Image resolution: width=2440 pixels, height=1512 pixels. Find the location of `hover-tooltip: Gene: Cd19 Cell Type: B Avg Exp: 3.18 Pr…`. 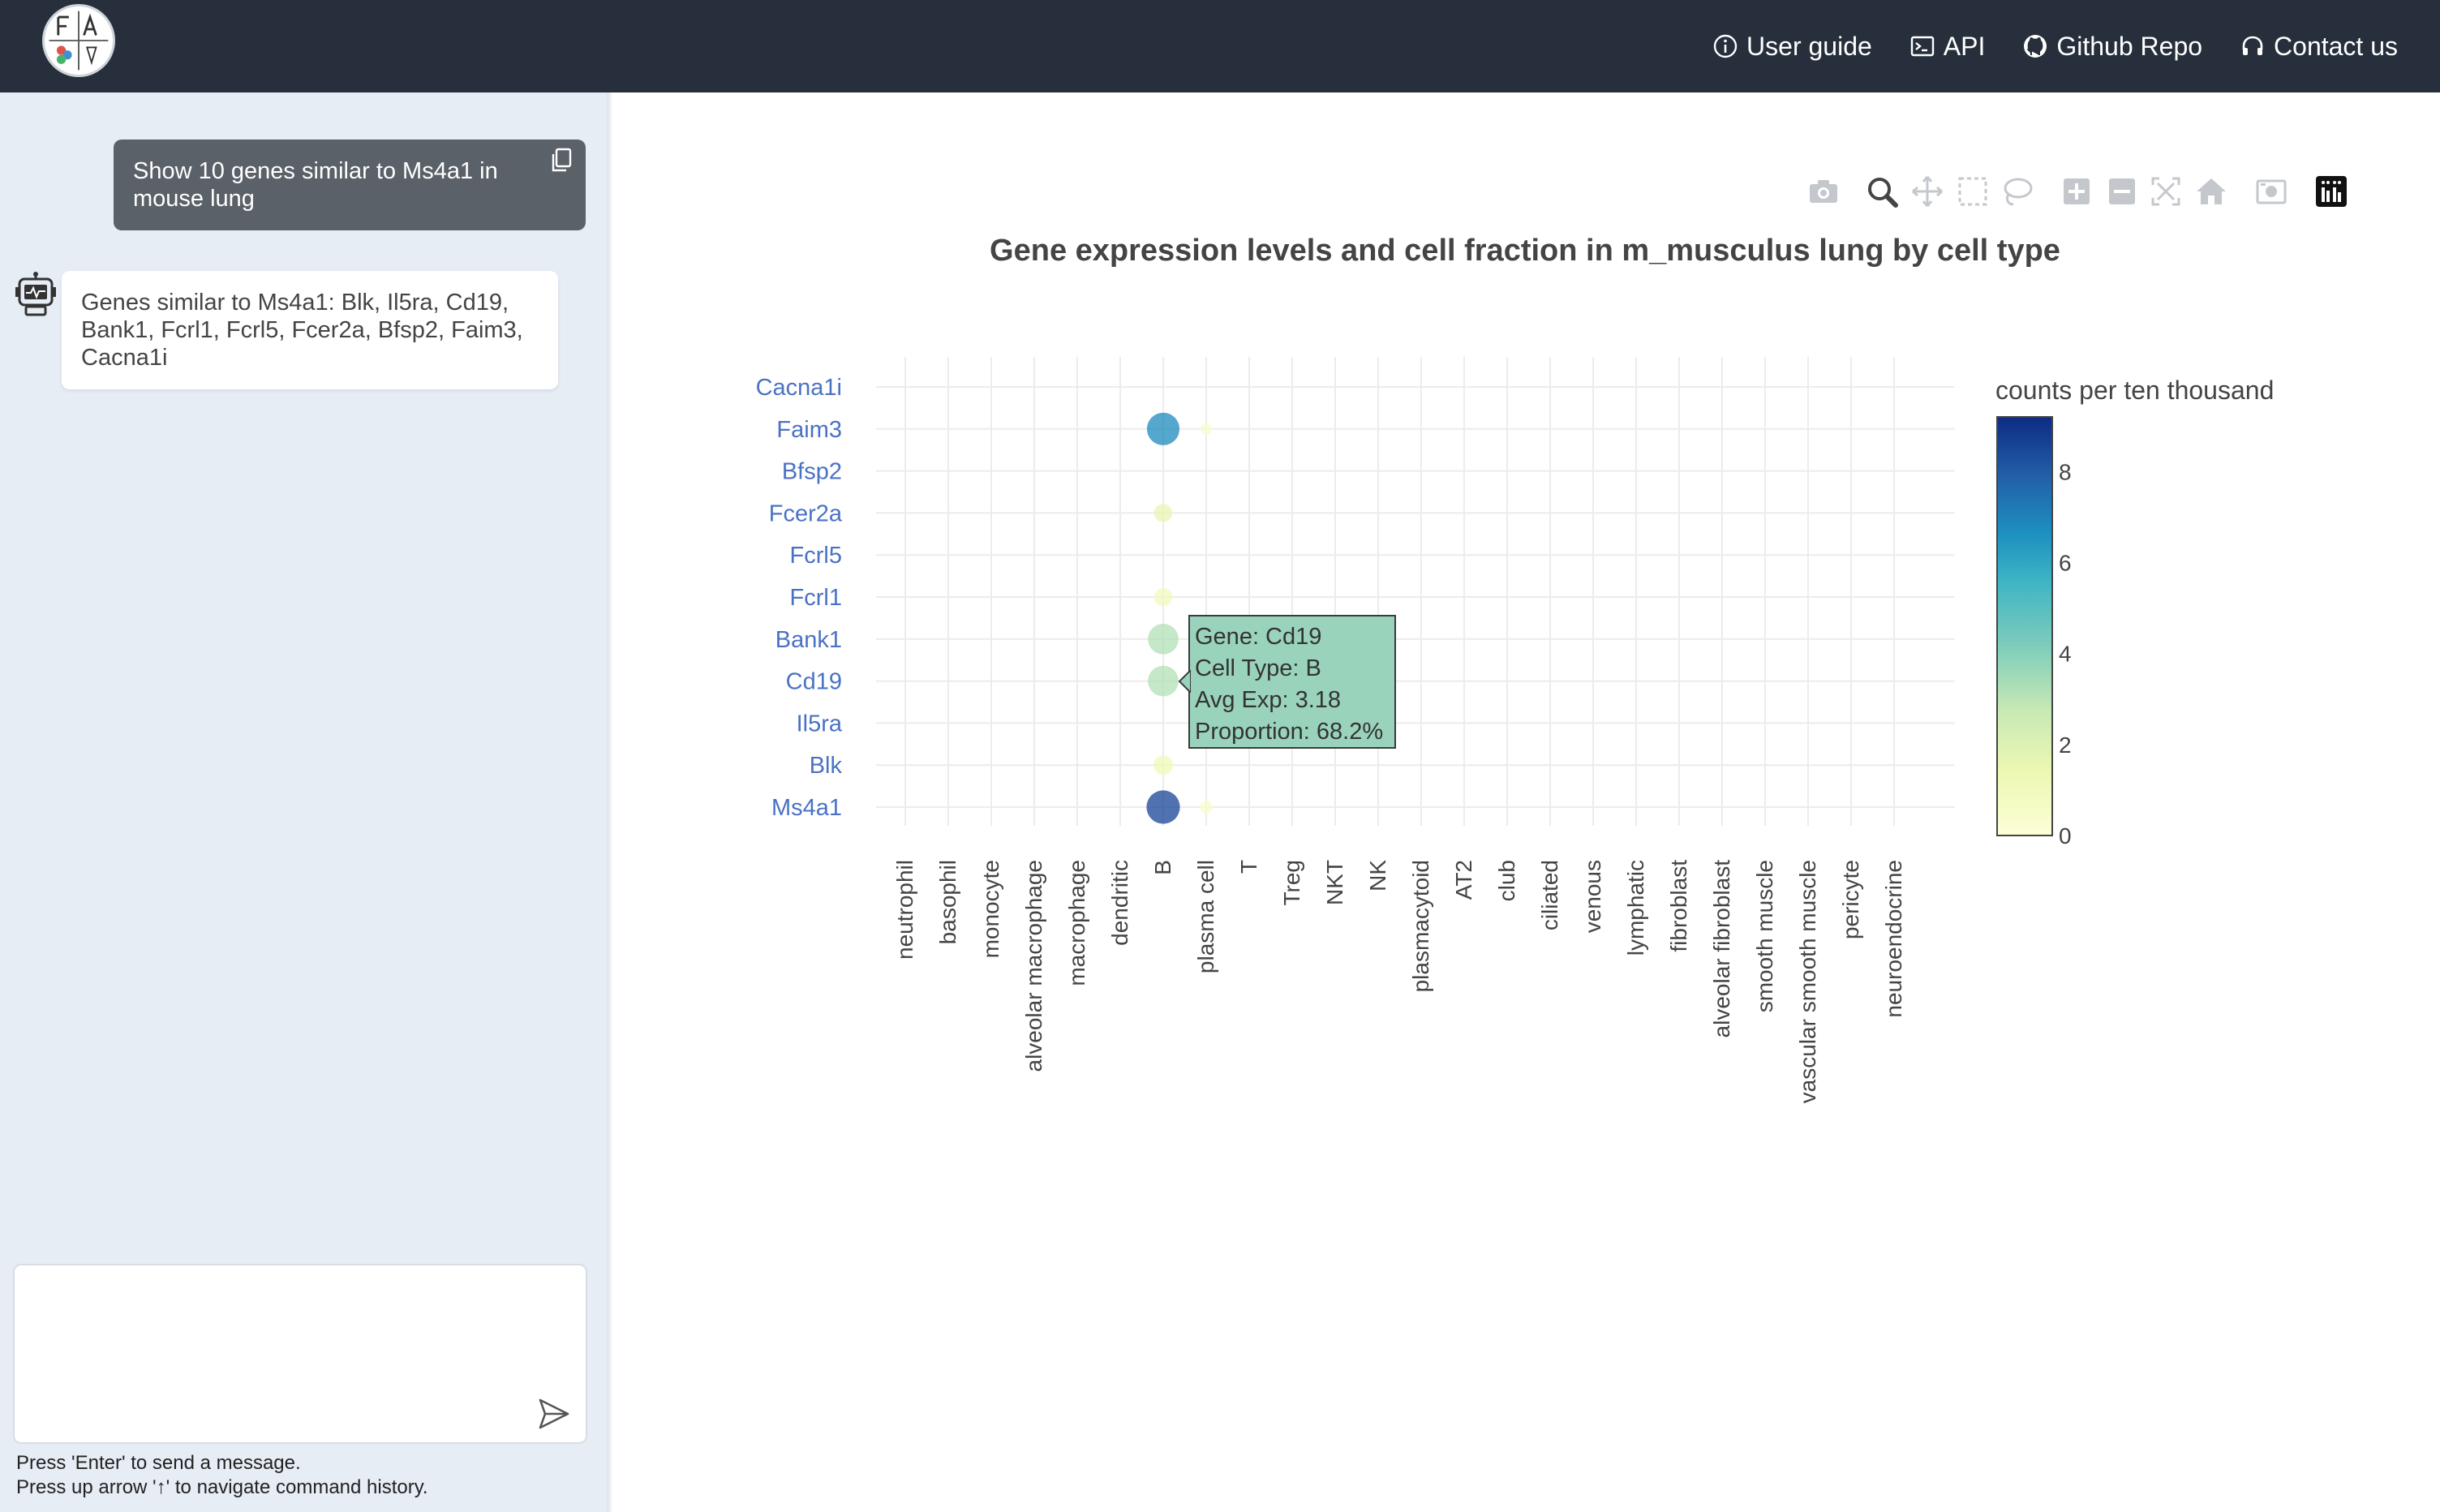

hover-tooltip: Gene: Cd19 Cell Type: B Avg Exp: 3.18 Pr… is located at coordinates (1292, 682).